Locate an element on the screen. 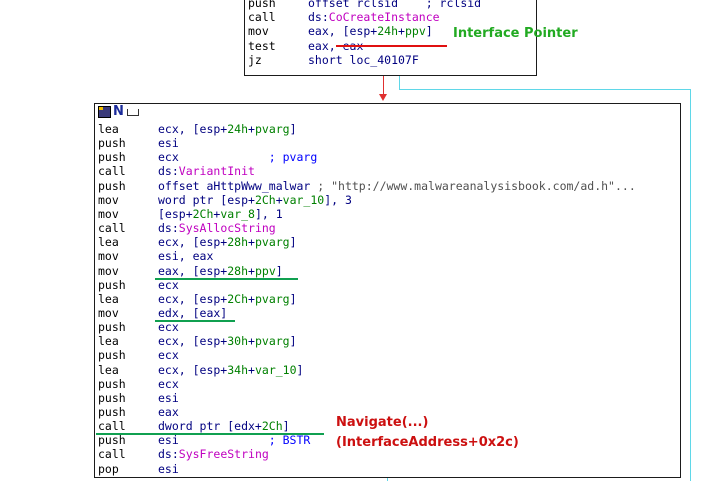 This screenshot has width=720, height=481. annotation-interface-pointer: Interface Pointer is located at coordinates (515, 33).